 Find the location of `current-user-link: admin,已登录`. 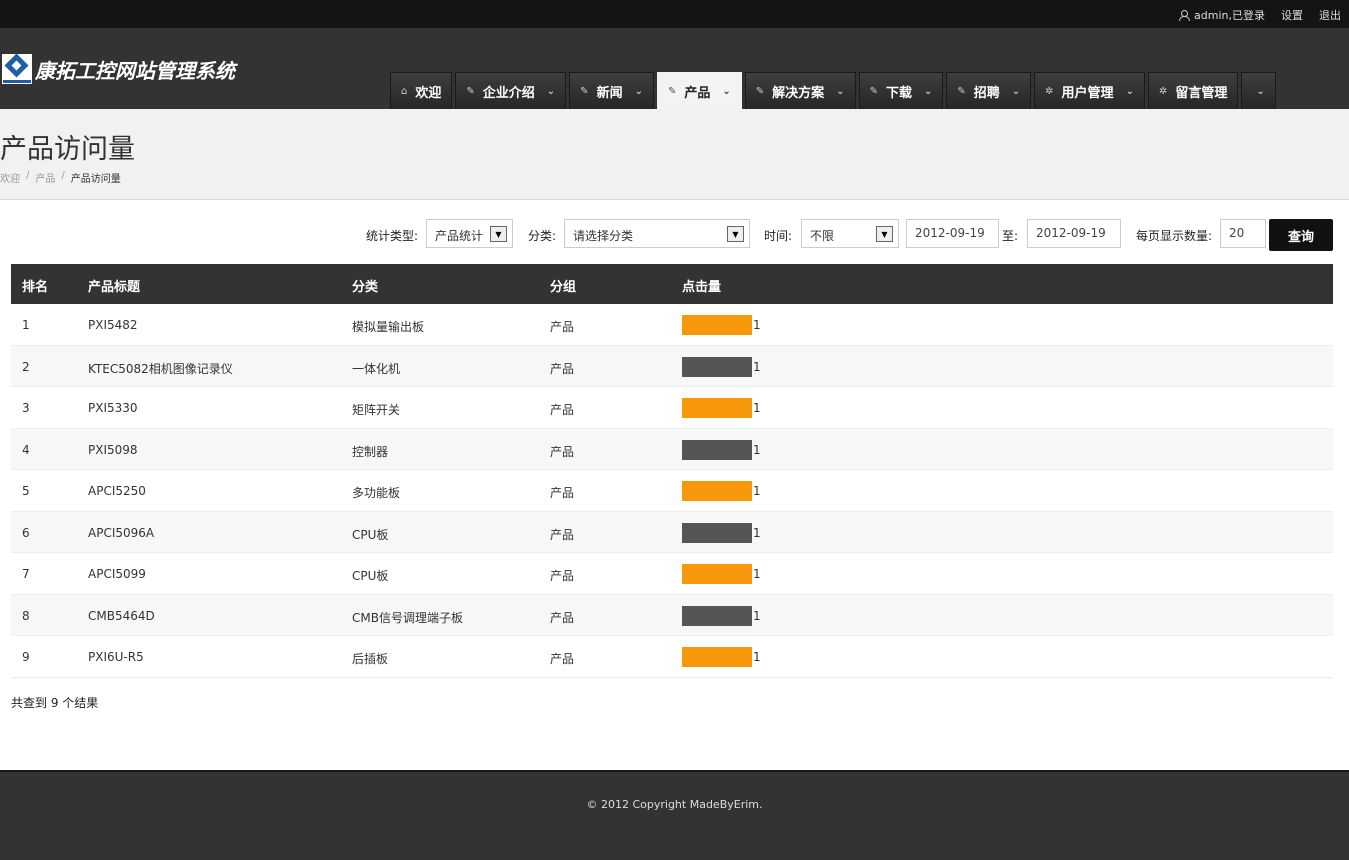

current-user-link: admin,已登录 is located at coordinates (1222, 15).